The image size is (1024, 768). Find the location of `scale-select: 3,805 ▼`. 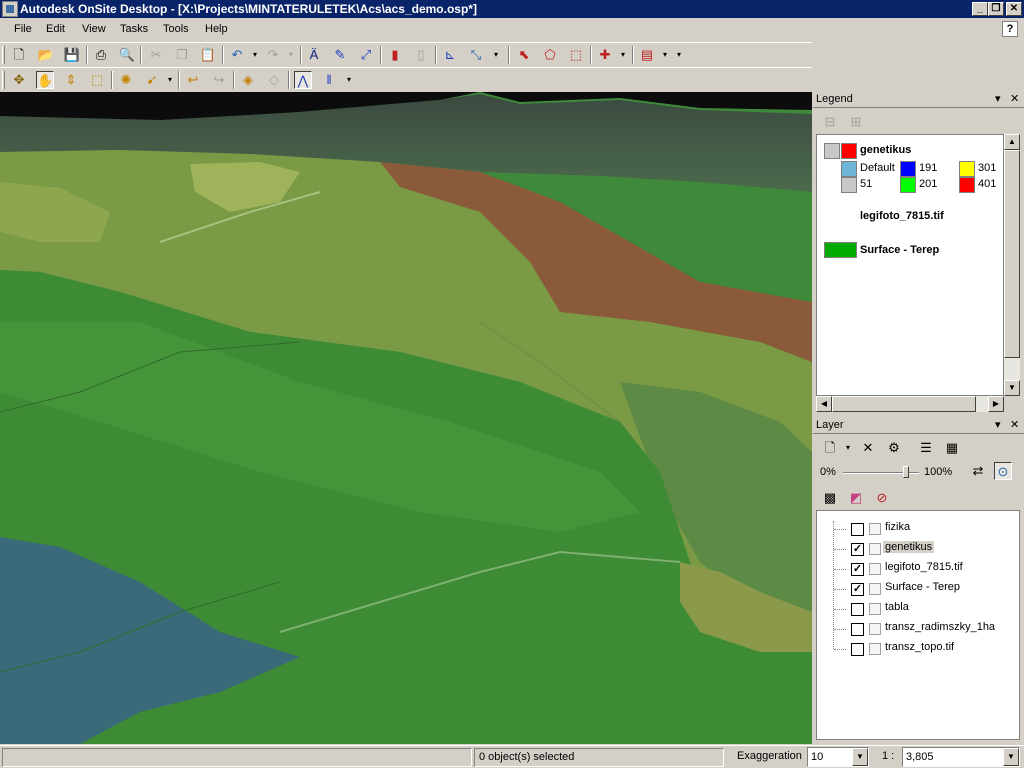

scale-select: 3,805 ▼ is located at coordinates (961, 757).